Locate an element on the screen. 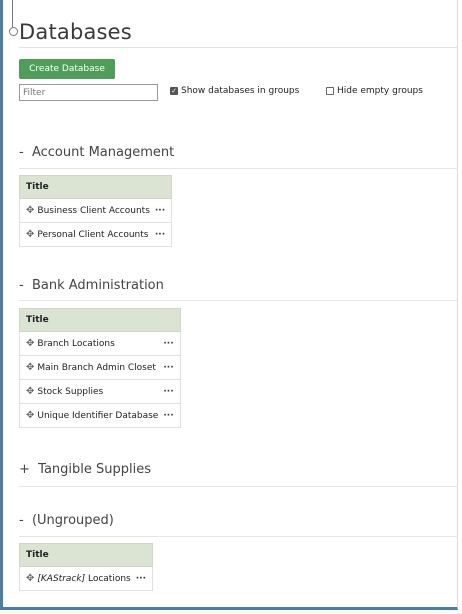 This screenshot has width=462, height=614. database-table-ungrouped: Title ✥ [KAStrack] Locations ··· is located at coordinates (86, 567).